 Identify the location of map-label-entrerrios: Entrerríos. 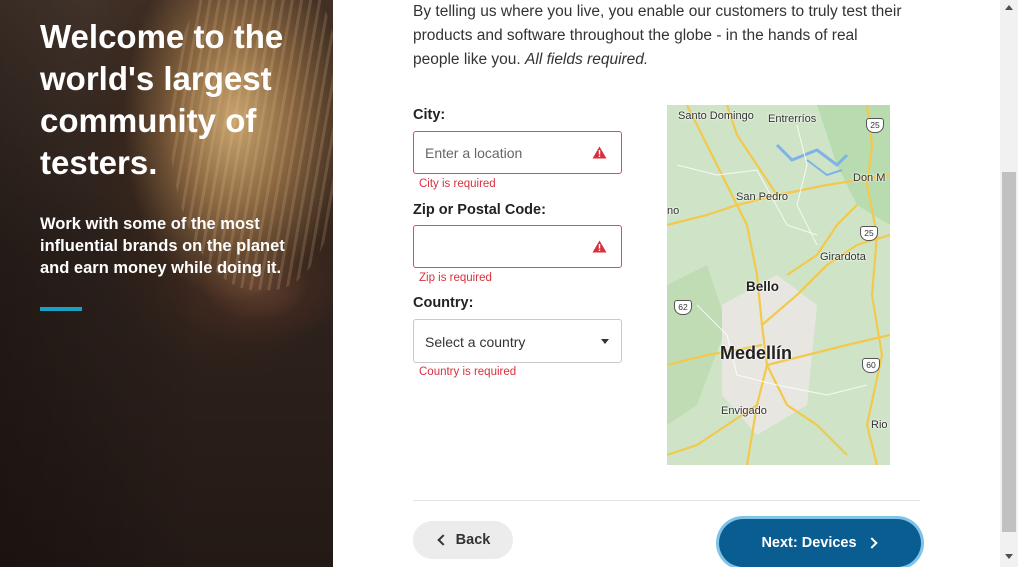
(792, 119).